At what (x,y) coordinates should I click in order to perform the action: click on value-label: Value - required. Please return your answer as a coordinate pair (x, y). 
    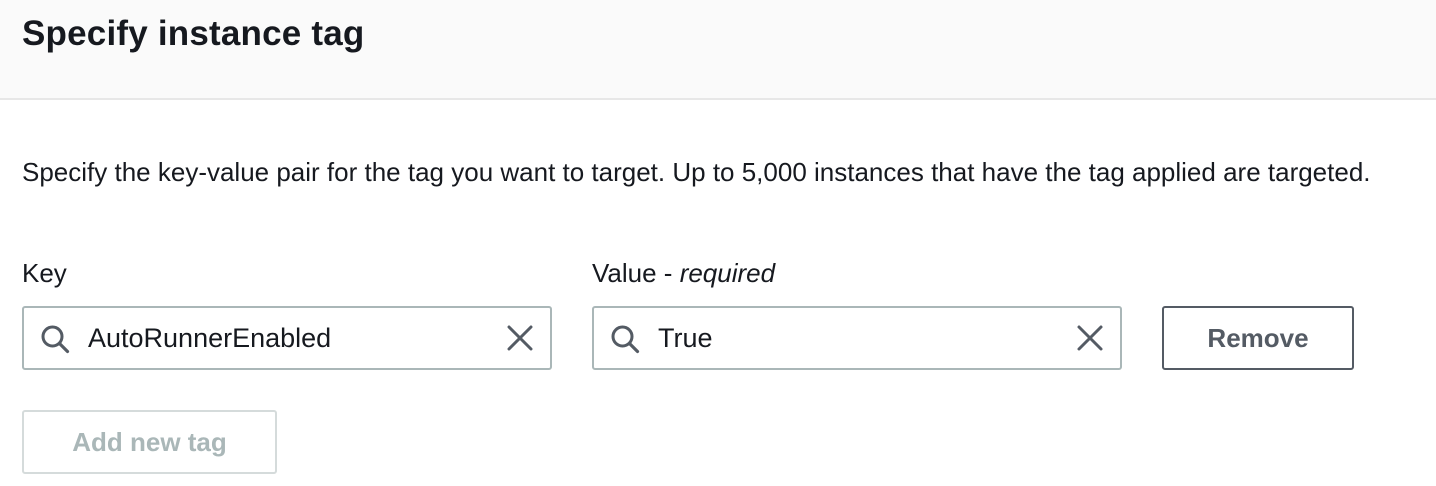
    Looking at the image, I should click on (683, 273).